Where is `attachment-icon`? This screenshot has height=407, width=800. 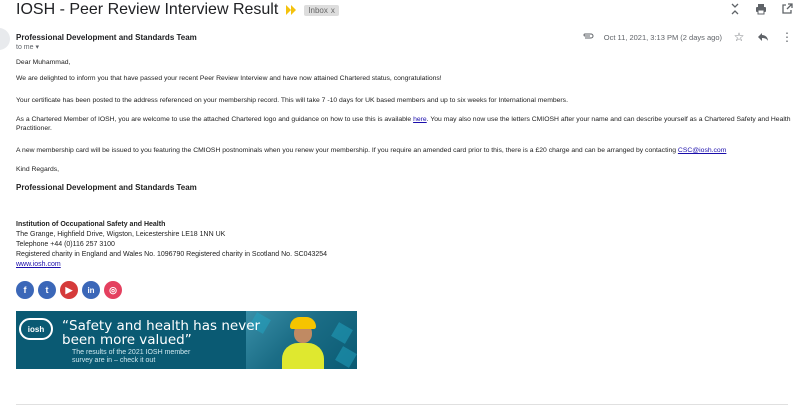 attachment-icon is located at coordinates (588, 37).